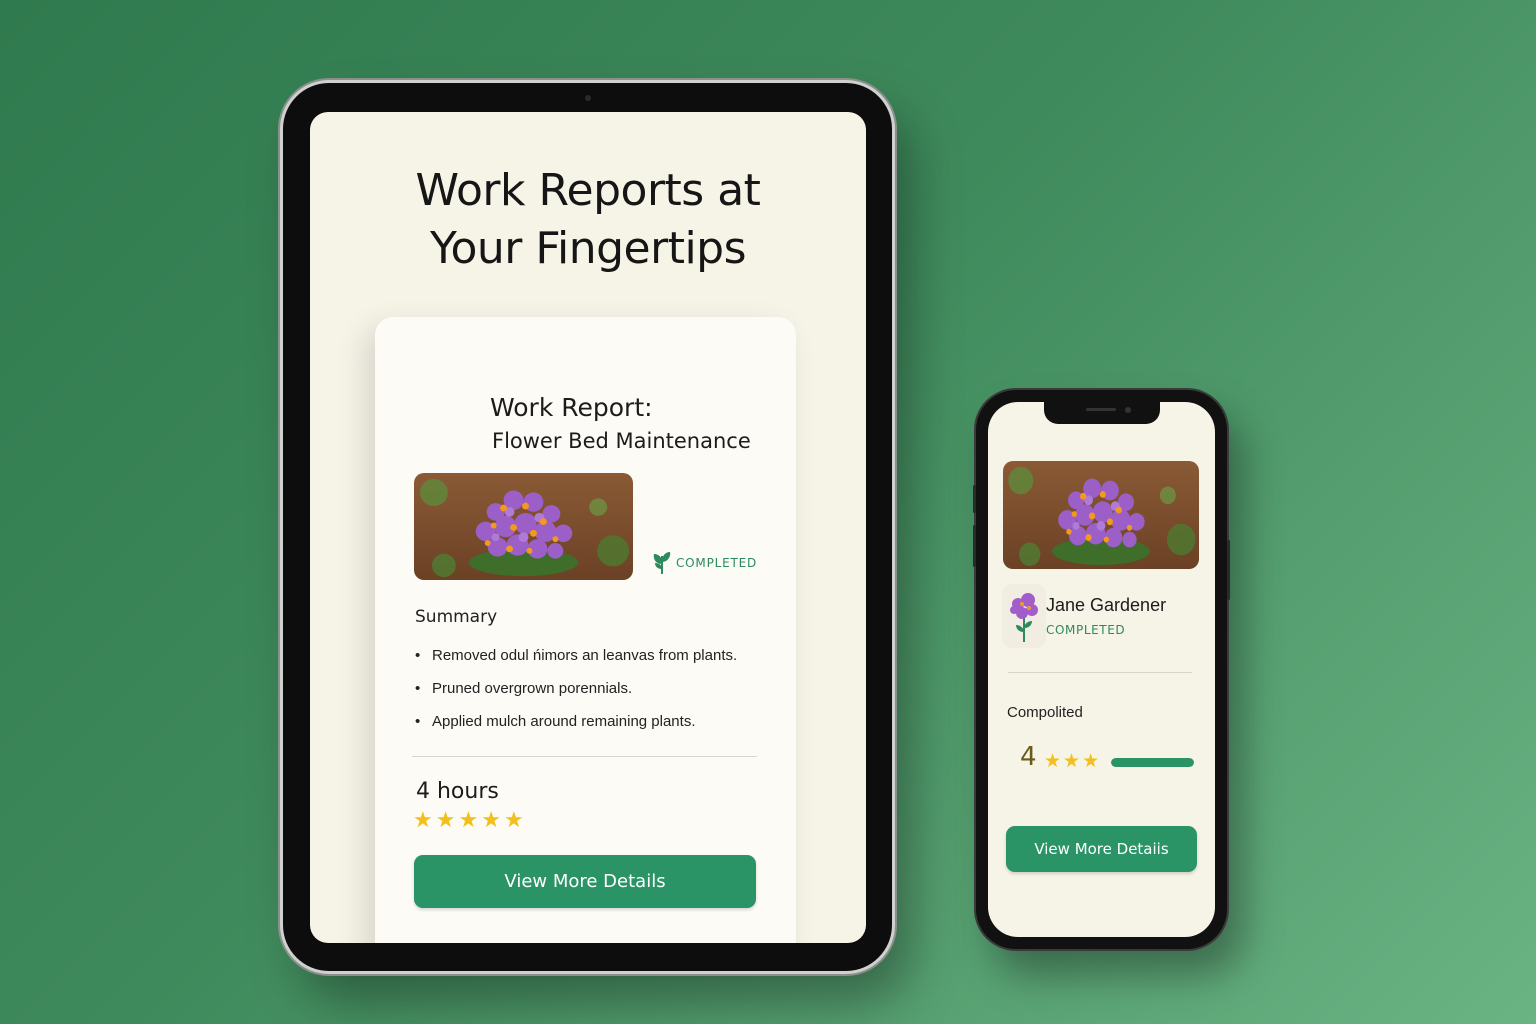 The width and height of the screenshot is (1536, 1024). What do you see at coordinates (1228, 570) in the screenshot?
I see `phone-power-button` at bounding box center [1228, 570].